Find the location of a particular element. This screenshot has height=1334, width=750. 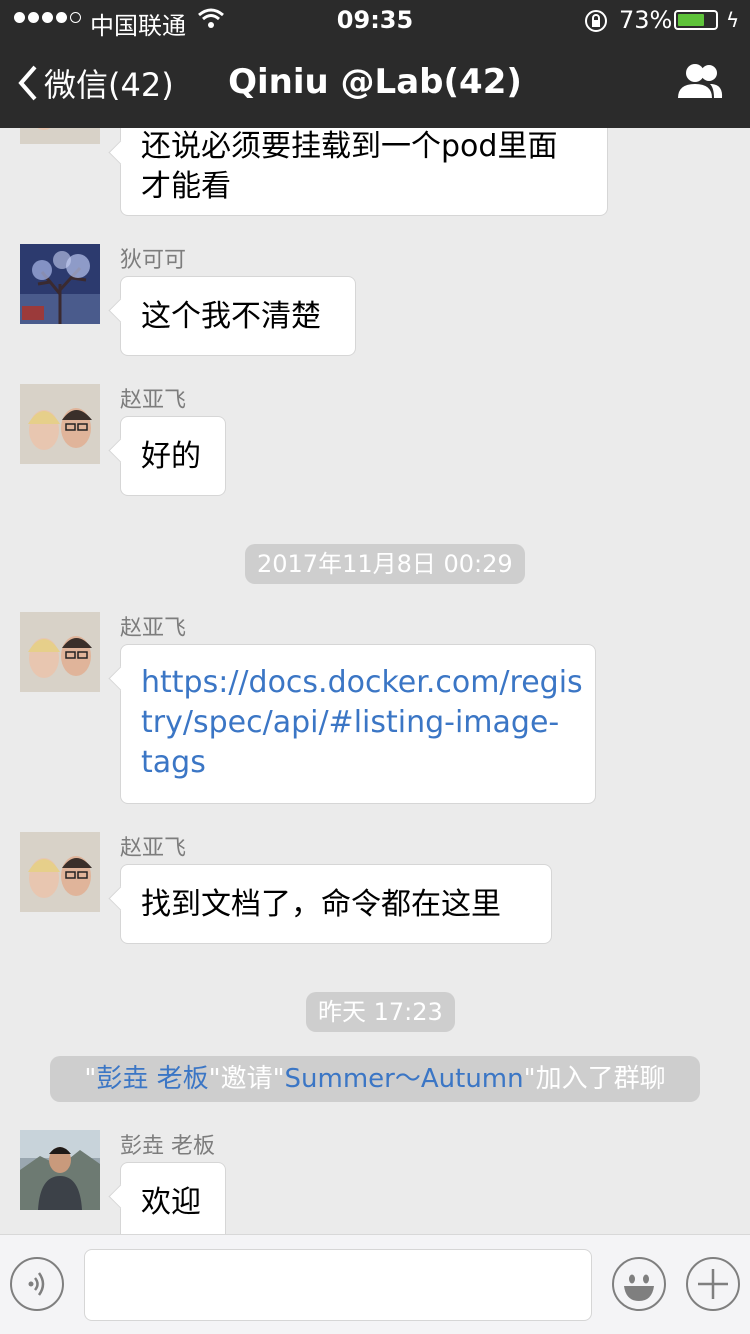

message-bubble: 还说必须要挂载到一个pod里面 才能看 is located at coordinates (364, 172).